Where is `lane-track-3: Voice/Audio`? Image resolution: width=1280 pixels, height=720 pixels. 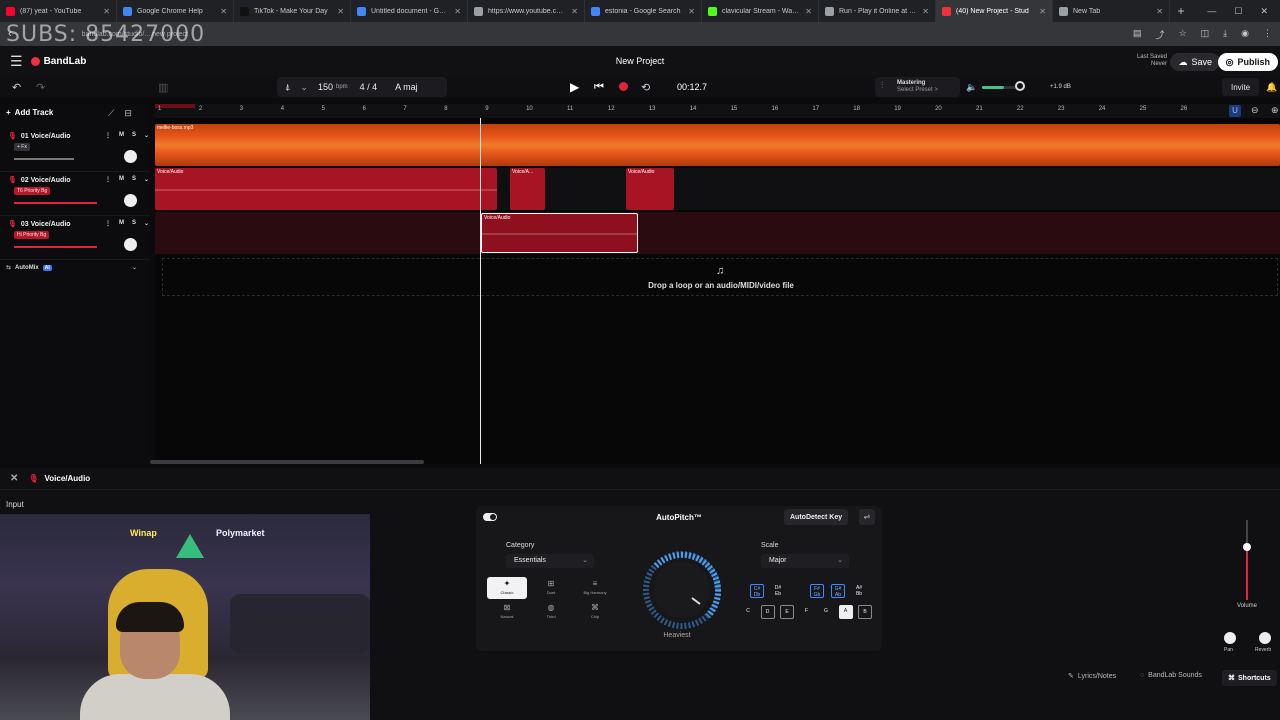 lane-track-3: Voice/Audio is located at coordinates (717, 233).